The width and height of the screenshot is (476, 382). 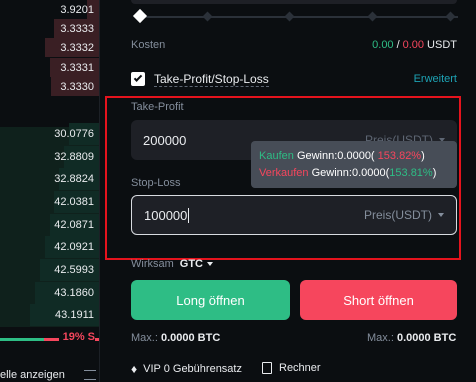 What do you see at coordinates (77, 86) in the screenshot?
I see `ask-price: 3.3330` at bounding box center [77, 86].